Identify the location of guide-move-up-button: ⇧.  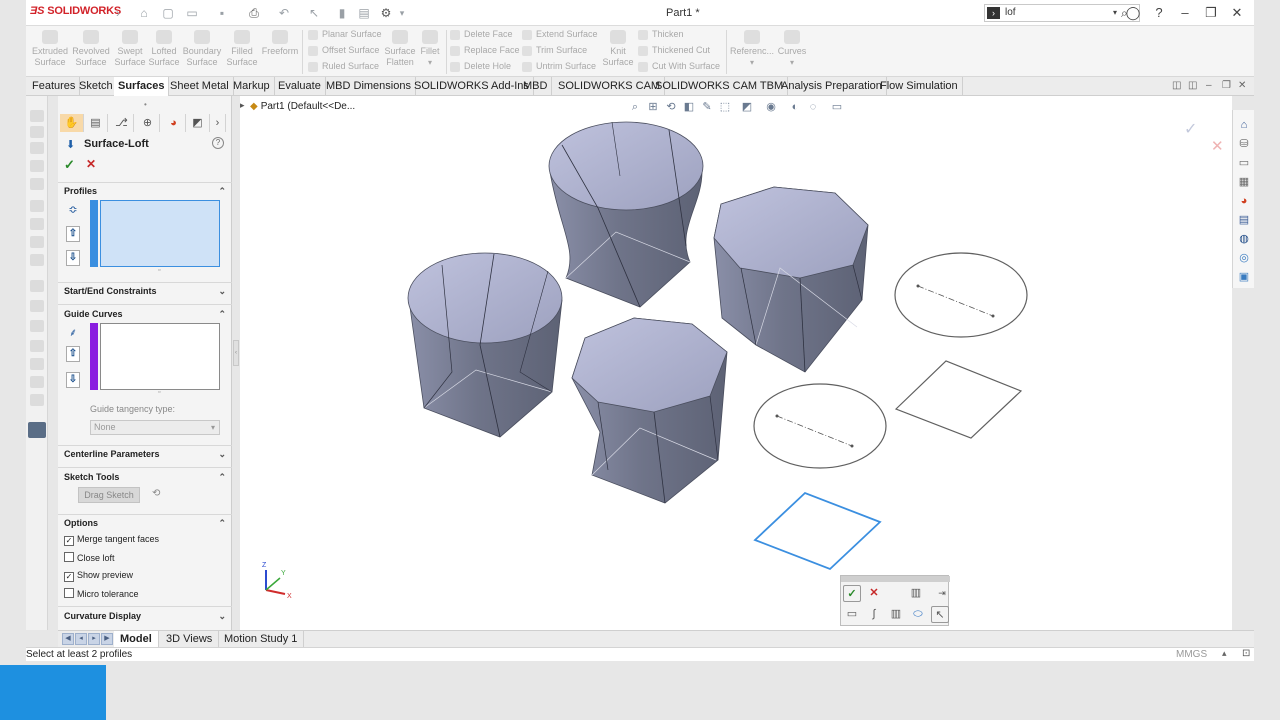
(73, 354).